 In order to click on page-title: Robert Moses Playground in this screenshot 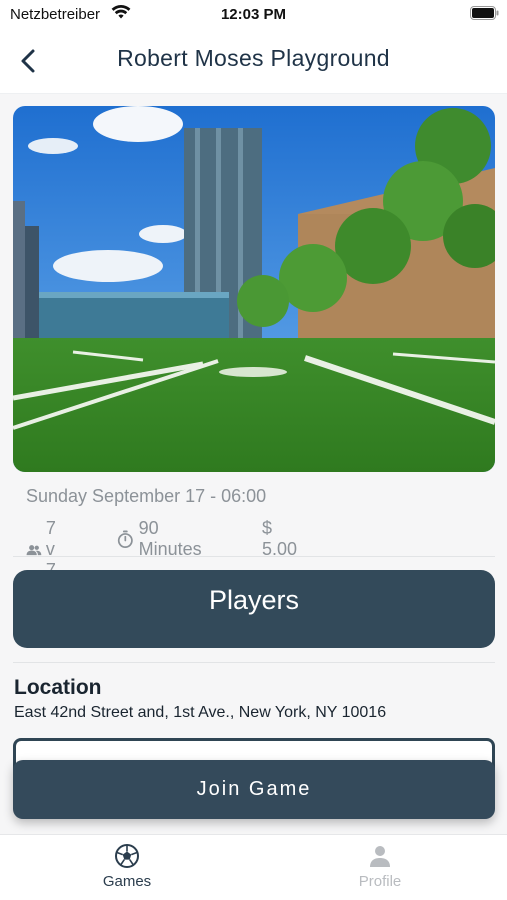, I will do `click(253, 58)`.